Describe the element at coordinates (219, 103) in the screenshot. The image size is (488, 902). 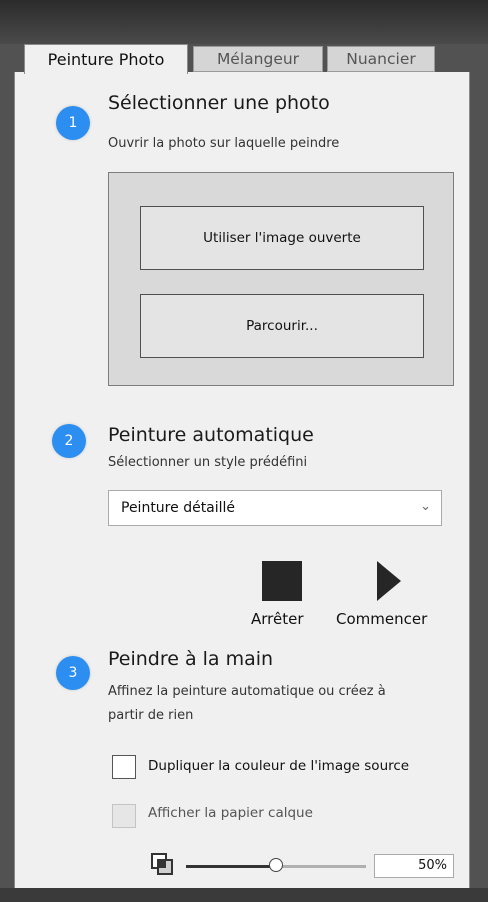
I see `step-1-title: Sélectionner une photo` at that location.